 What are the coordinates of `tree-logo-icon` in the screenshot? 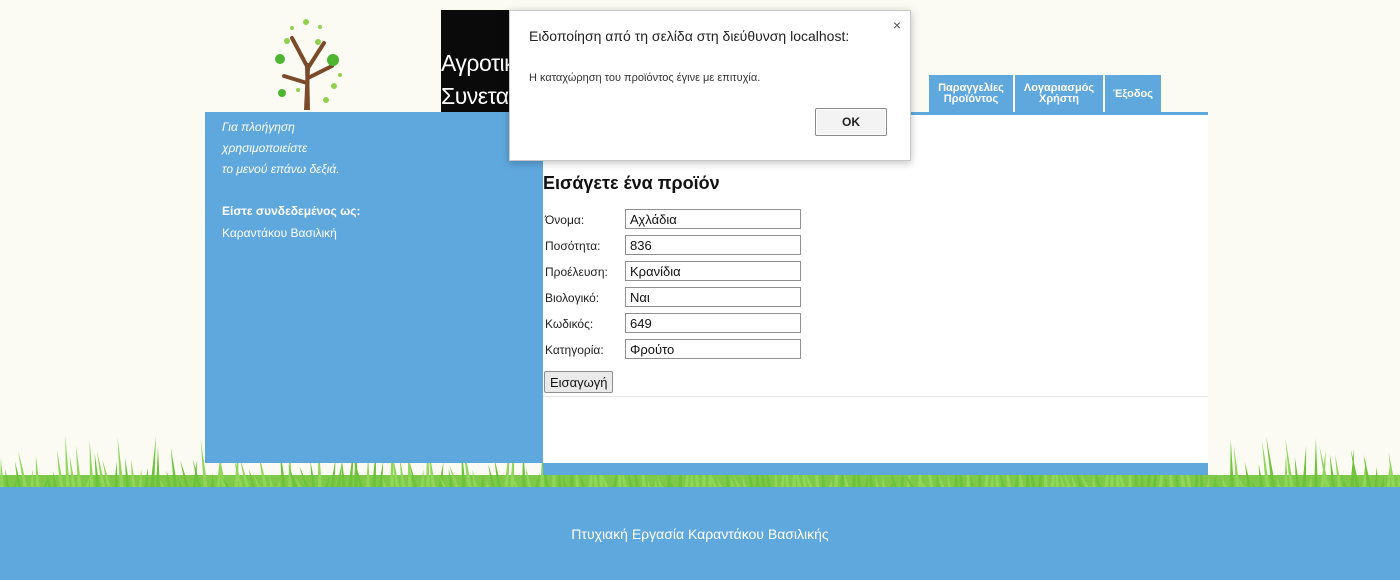 It's located at (308, 64).